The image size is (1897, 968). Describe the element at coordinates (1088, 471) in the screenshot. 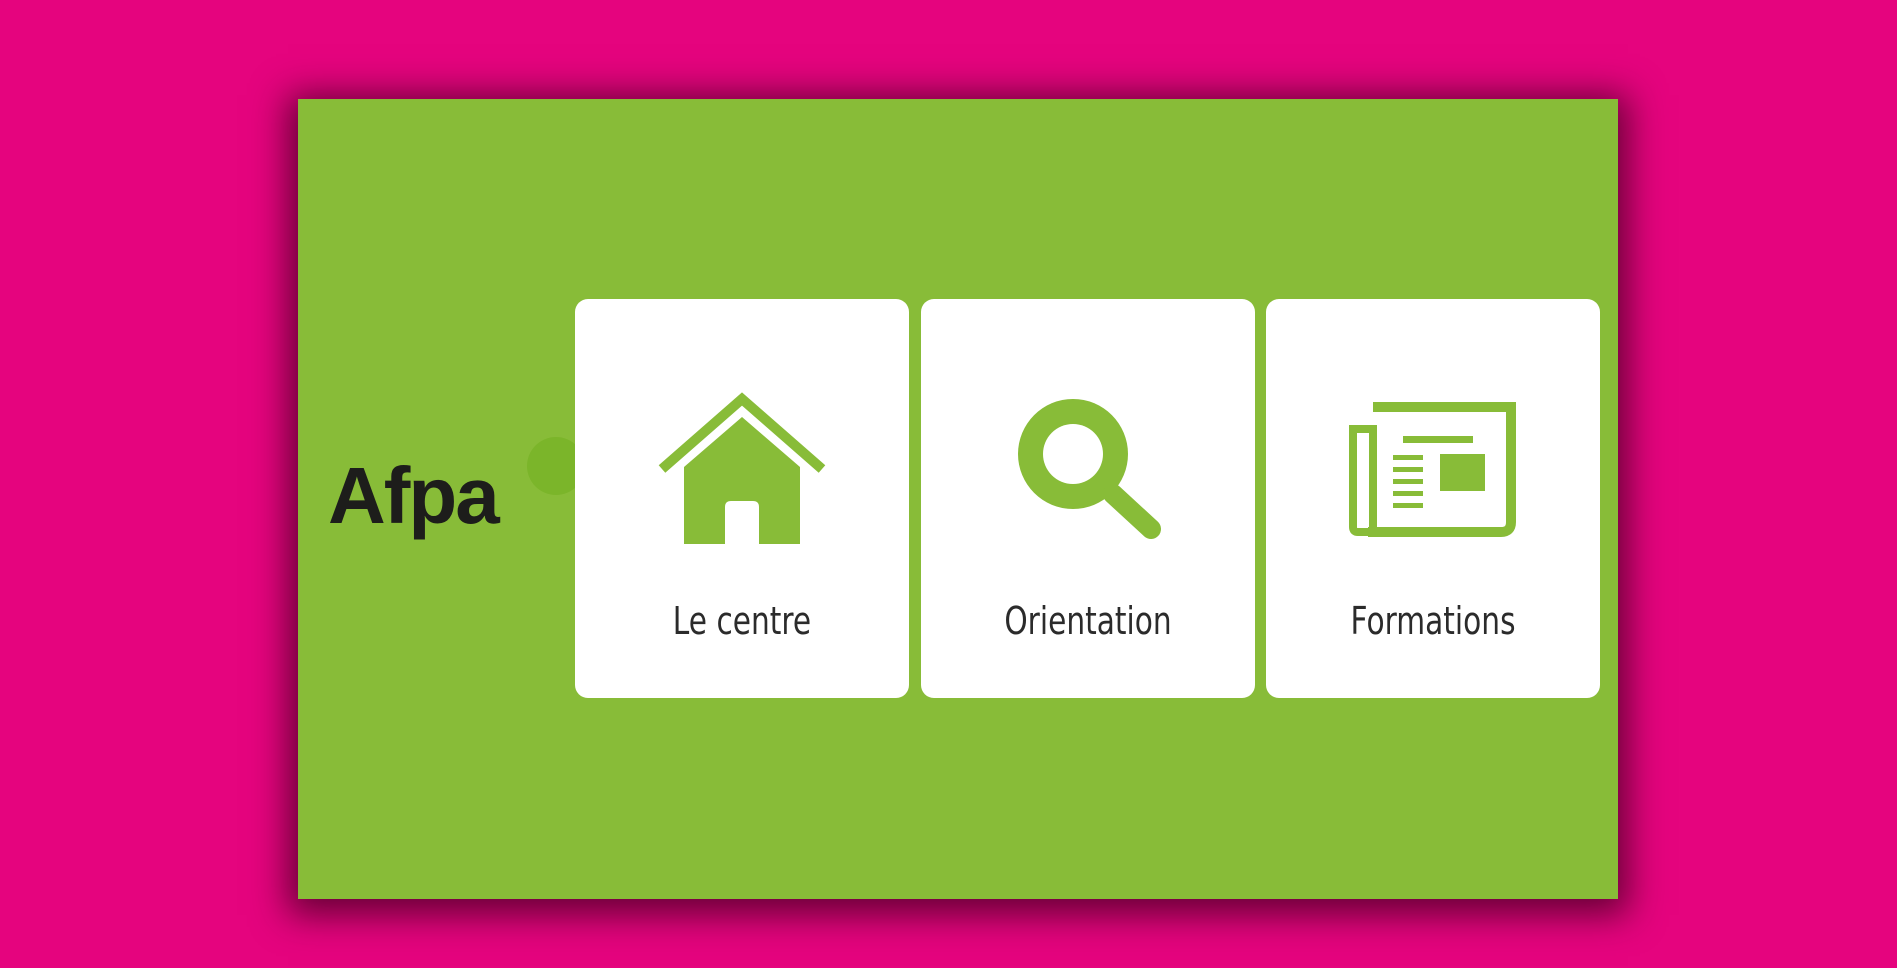

I see `search-icon` at that location.